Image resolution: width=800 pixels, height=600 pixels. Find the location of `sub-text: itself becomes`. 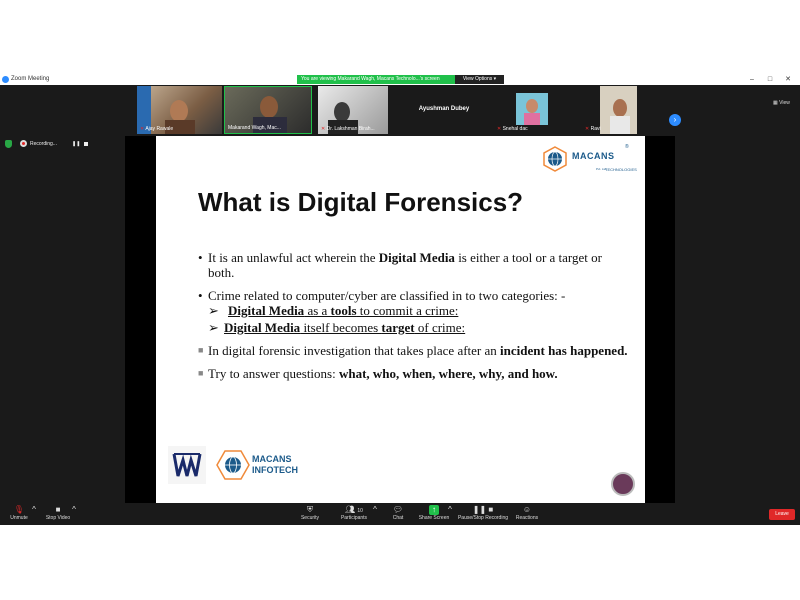

sub-text: itself becomes is located at coordinates (341, 327).